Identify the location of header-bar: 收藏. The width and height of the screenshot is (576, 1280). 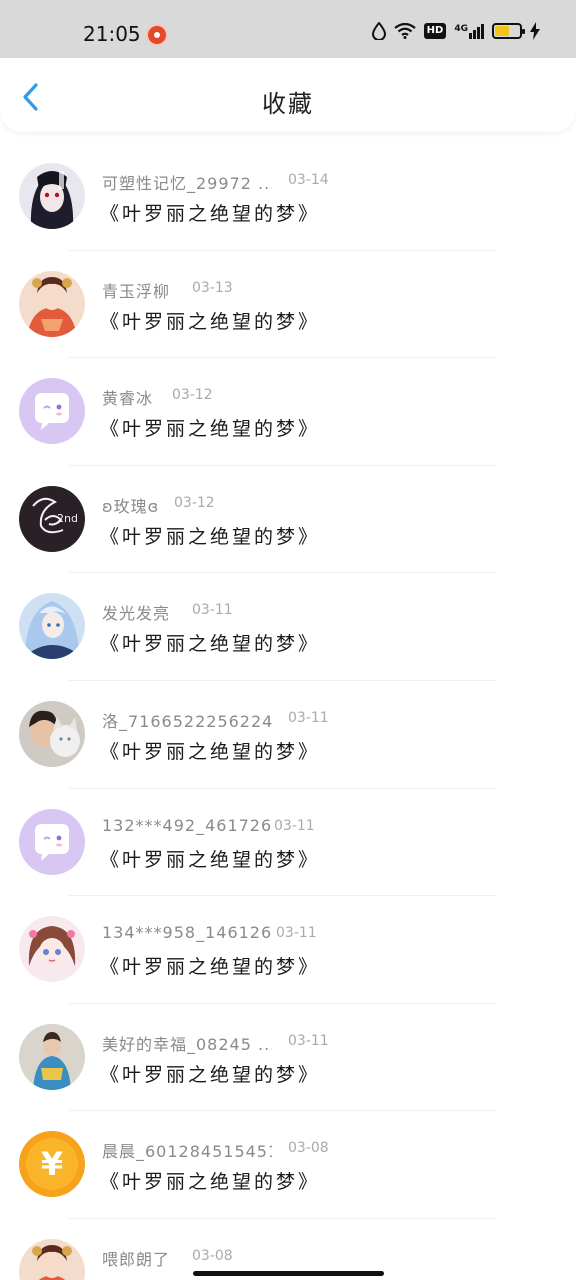
(288, 95).